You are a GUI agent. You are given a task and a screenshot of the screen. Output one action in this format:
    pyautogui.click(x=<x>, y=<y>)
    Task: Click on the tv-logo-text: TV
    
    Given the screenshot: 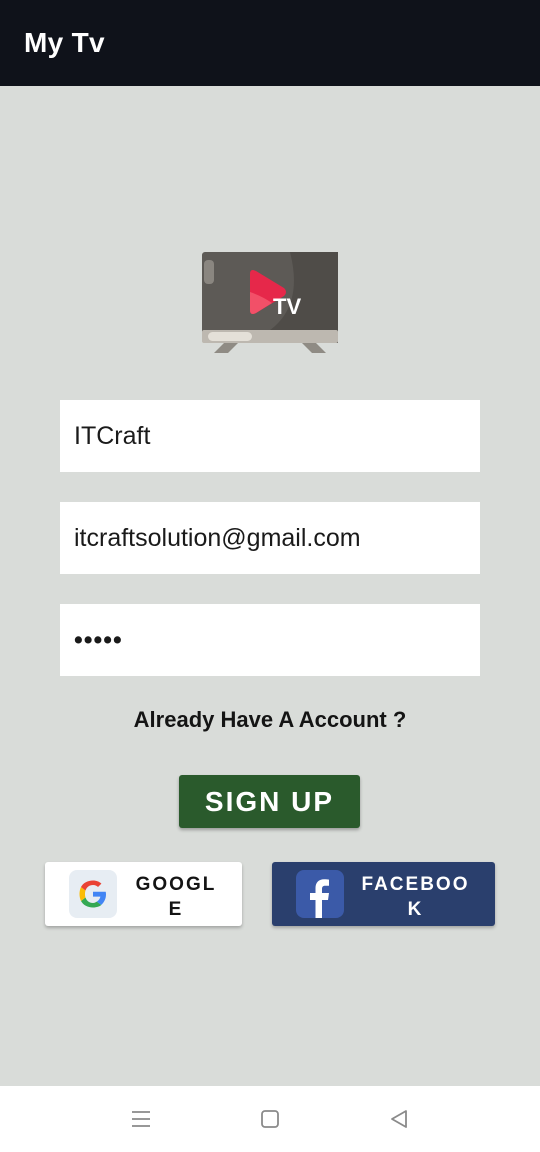 What is the action you would take?
    pyautogui.click(x=287, y=306)
    